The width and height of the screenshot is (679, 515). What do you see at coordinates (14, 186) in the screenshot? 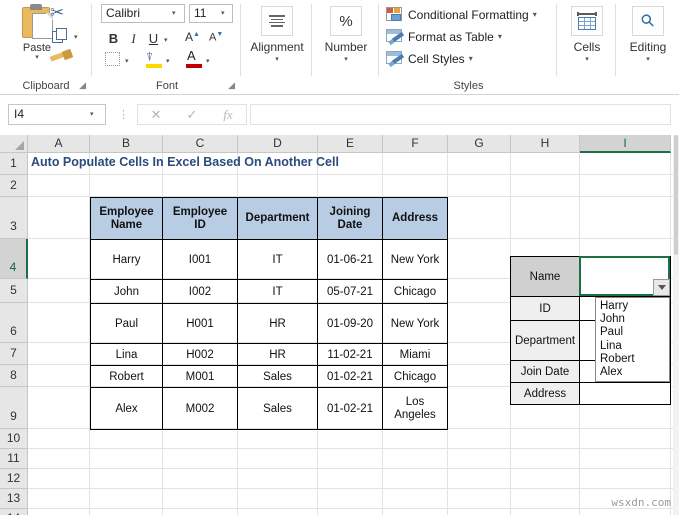
I see `row-header-2: 2` at bounding box center [14, 186].